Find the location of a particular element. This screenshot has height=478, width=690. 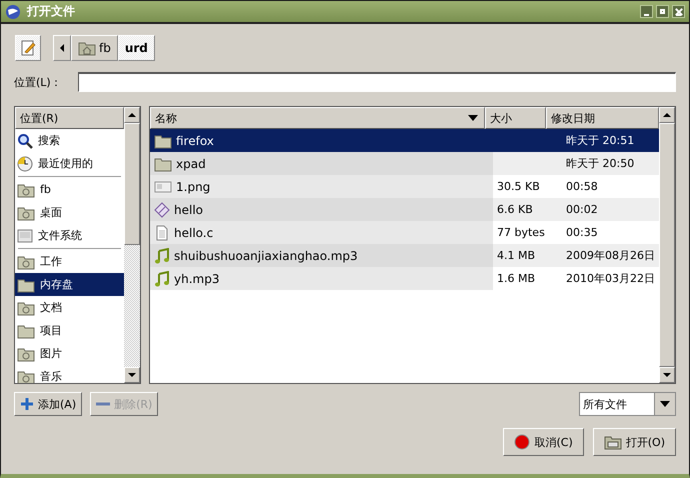

open-button: 打开(O) is located at coordinates (634, 442).